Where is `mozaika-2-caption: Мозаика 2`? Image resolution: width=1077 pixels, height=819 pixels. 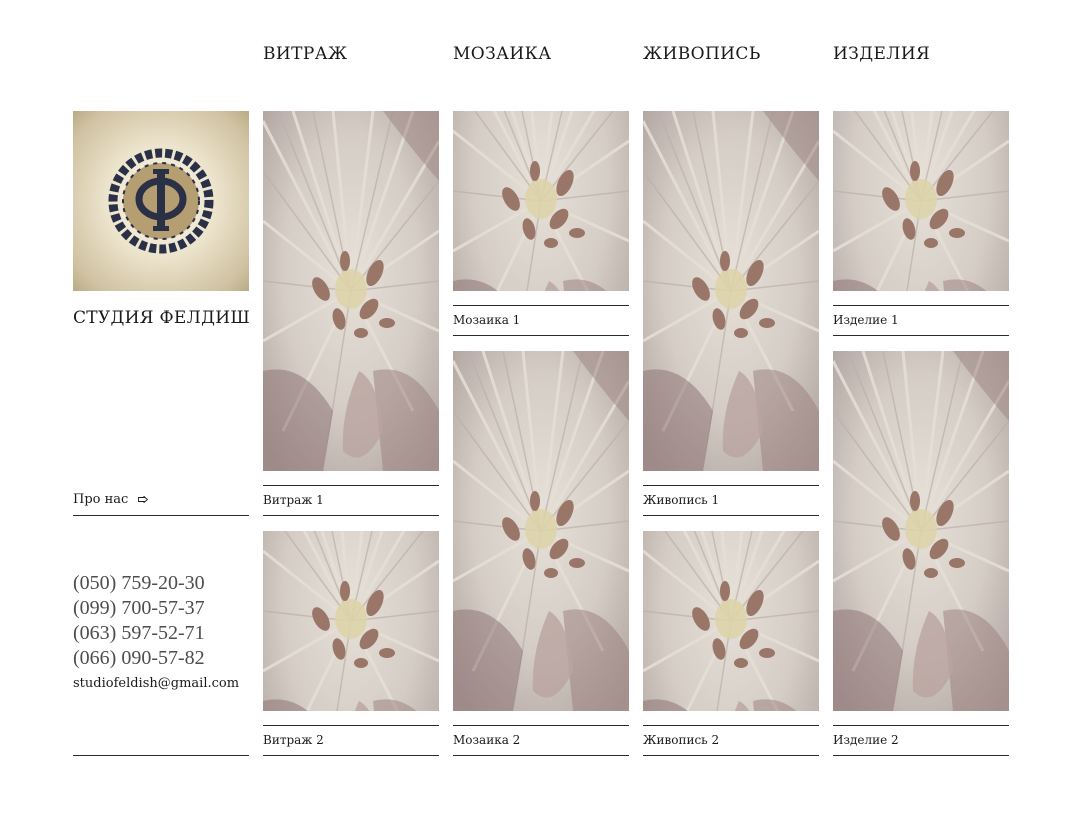
mozaika-2-caption: Мозаика 2 is located at coordinates (486, 740).